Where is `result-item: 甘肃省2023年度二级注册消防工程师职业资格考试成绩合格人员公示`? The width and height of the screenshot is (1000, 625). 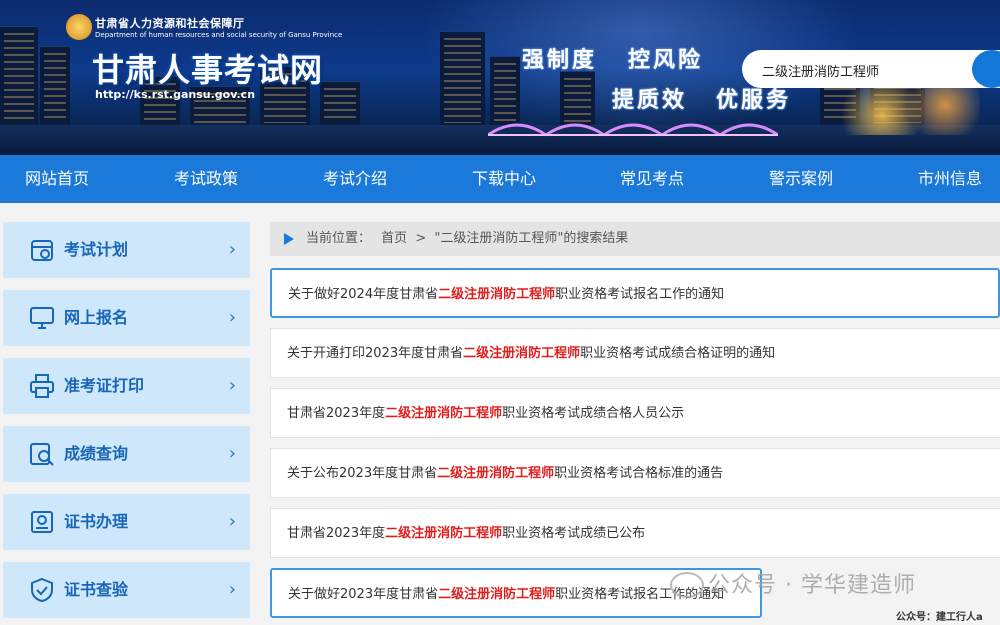 result-item: 甘肃省2023年度二级注册消防工程师职业资格考试成绩合格人员公示 is located at coordinates (635, 413).